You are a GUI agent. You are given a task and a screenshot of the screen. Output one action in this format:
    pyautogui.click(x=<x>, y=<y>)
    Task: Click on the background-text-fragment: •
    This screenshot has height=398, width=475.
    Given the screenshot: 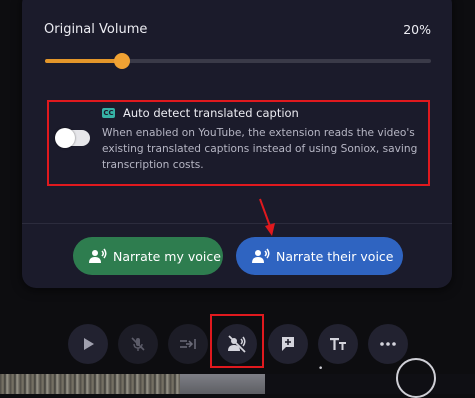 What is the action you would take?
    pyautogui.click(x=321, y=369)
    